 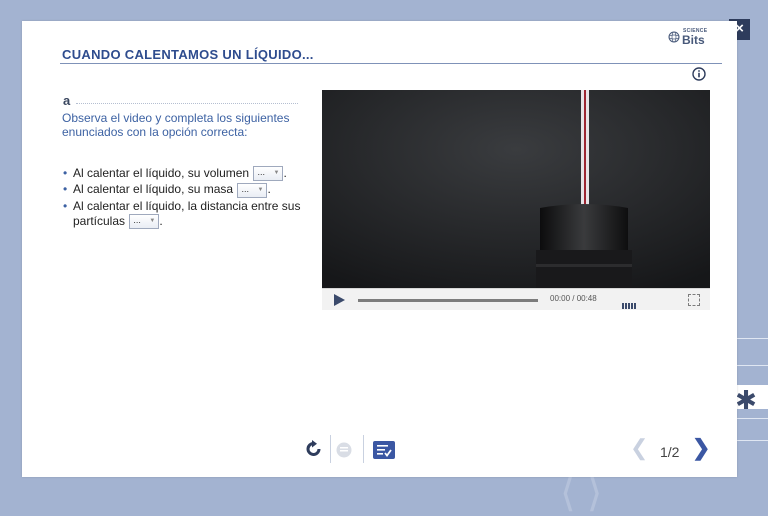 What do you see at coordinates (639, 448) in the screenshot?
I see `chevron-left-icon: ❮` at bounding box center [639, 448].